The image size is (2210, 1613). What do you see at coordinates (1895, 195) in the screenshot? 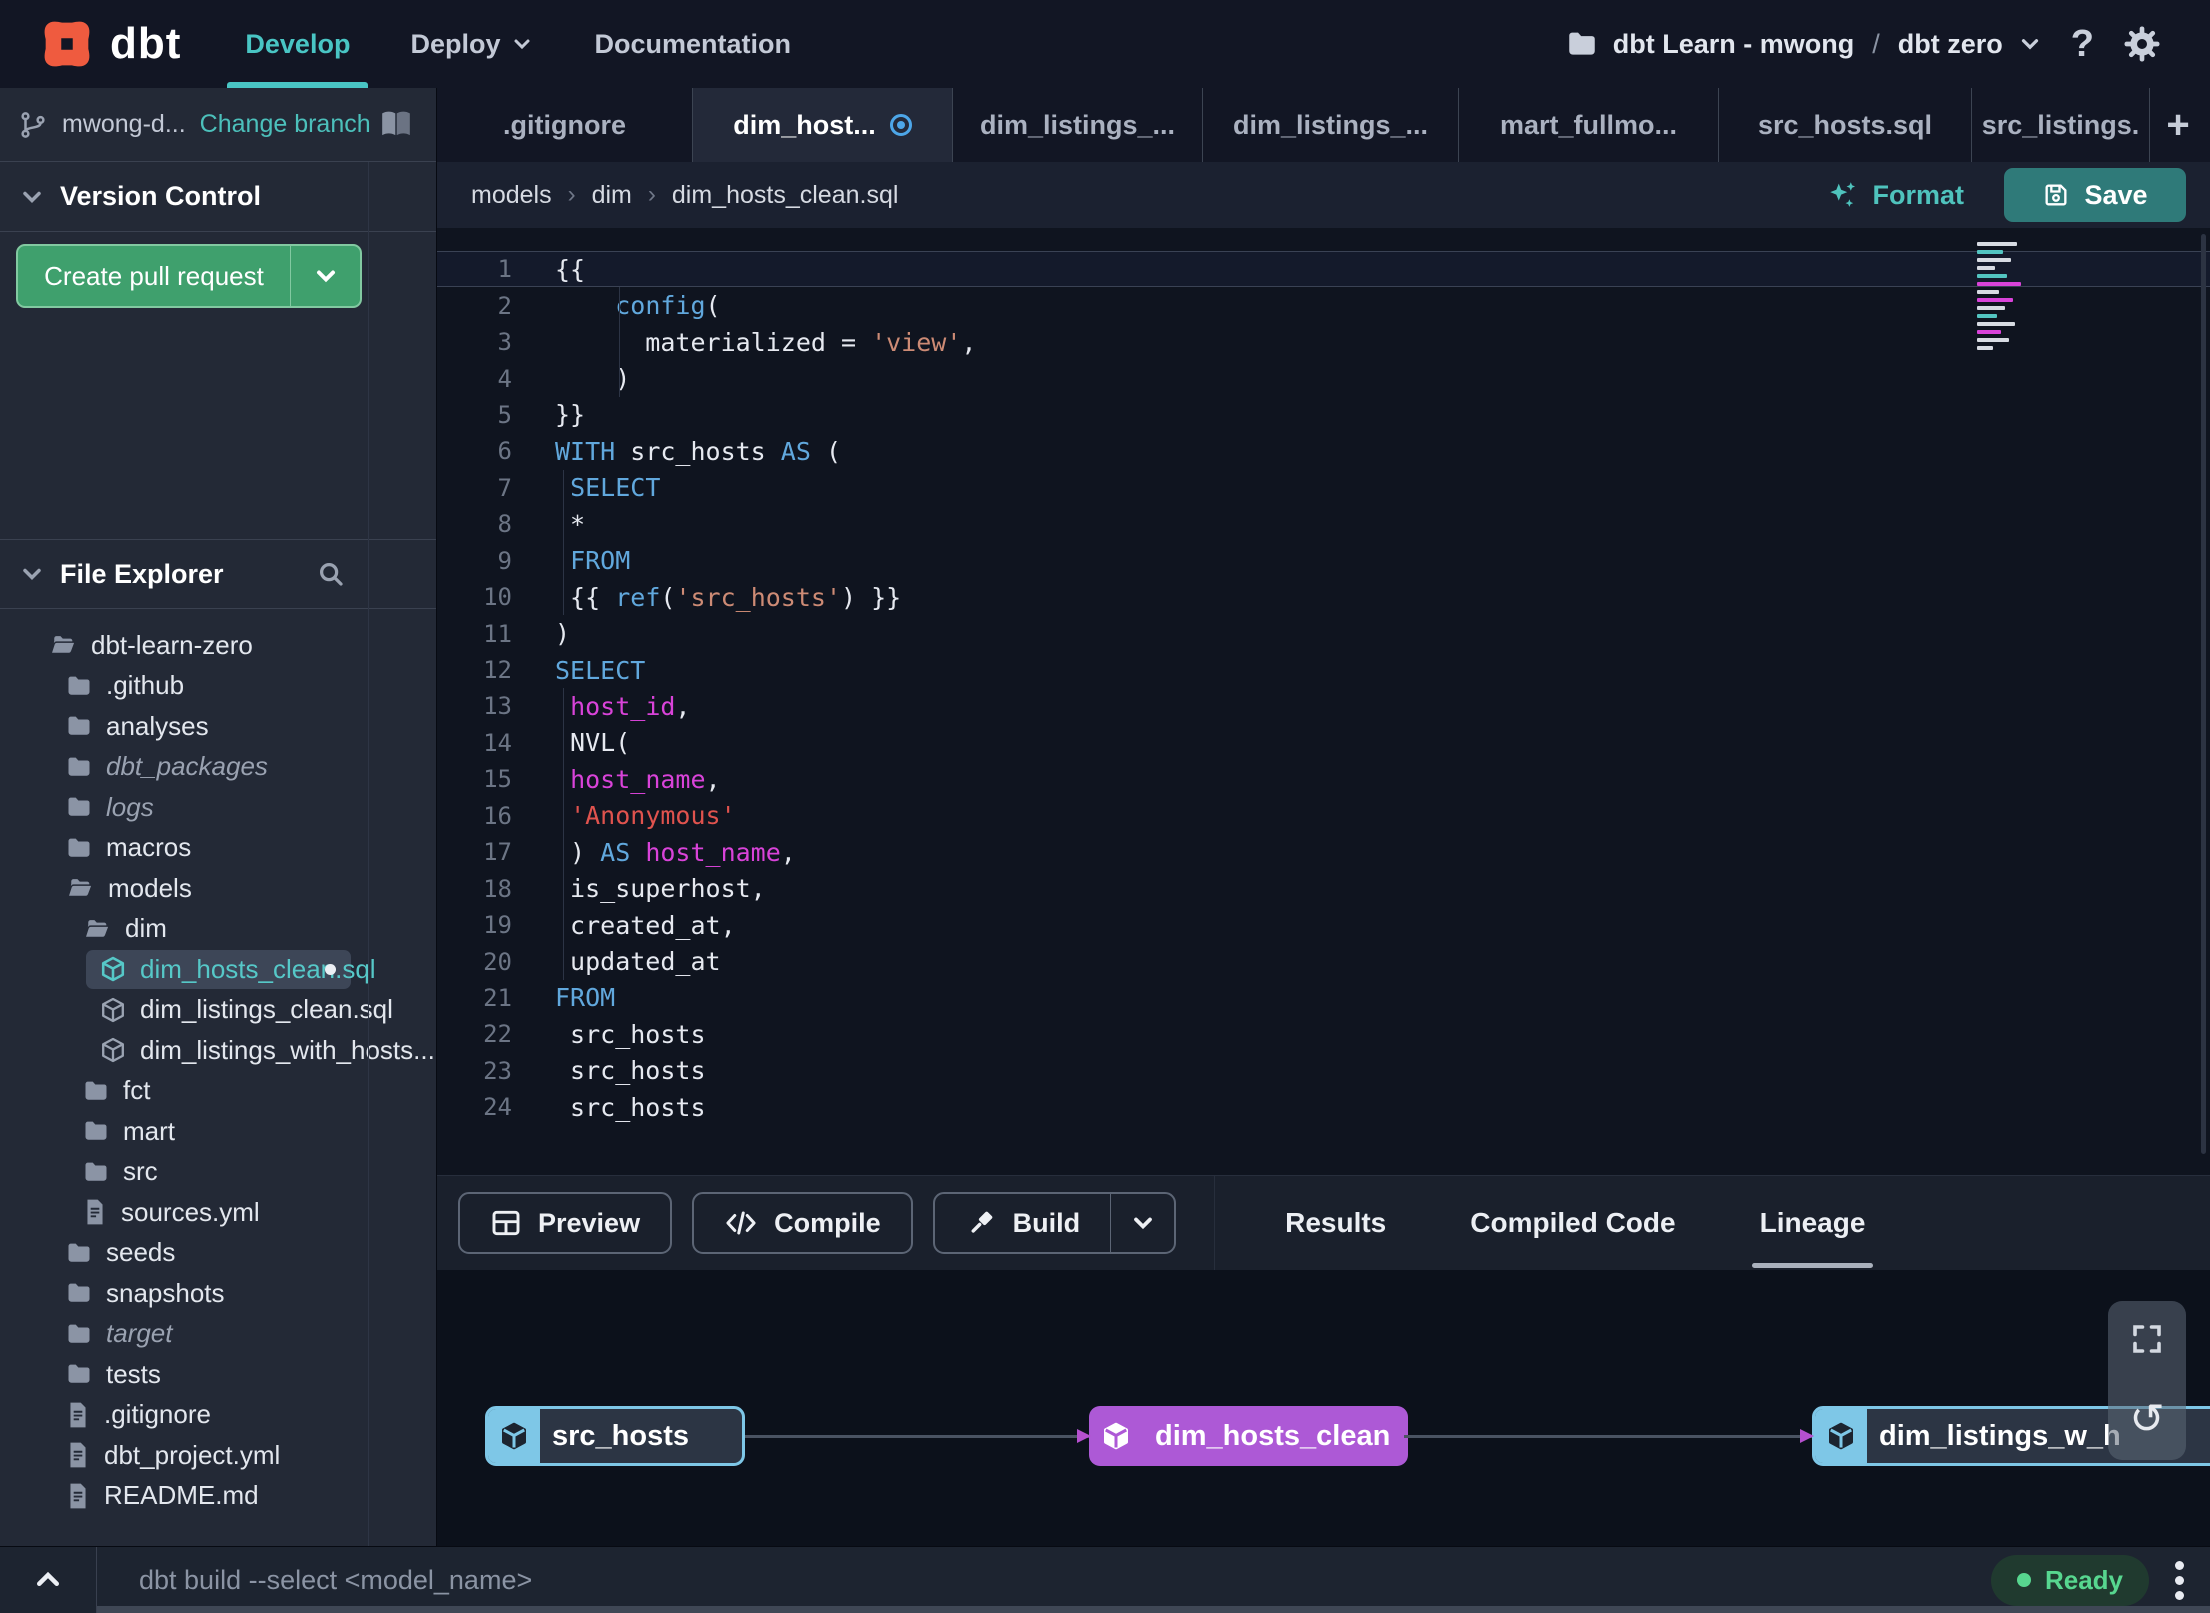
I see `format-button: Format` at bounding box center [1895, 195].